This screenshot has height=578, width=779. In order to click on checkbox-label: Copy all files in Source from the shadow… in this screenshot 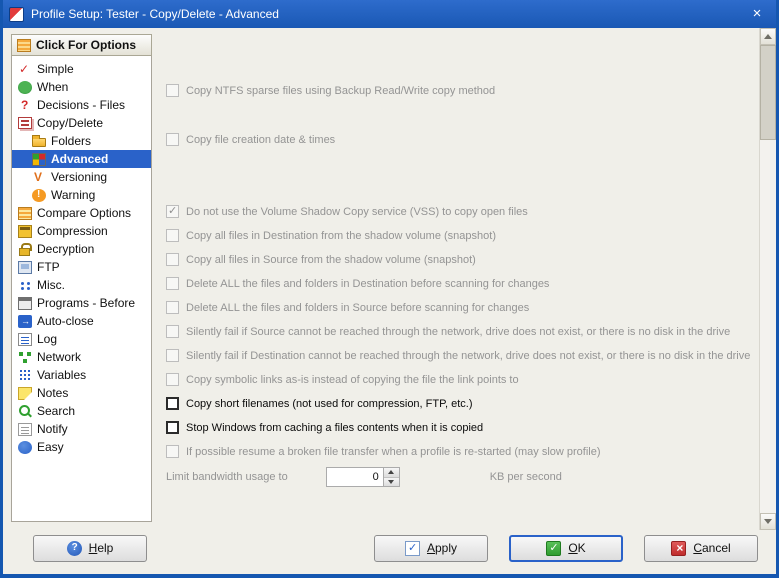, I will do `click(331, 259)`.